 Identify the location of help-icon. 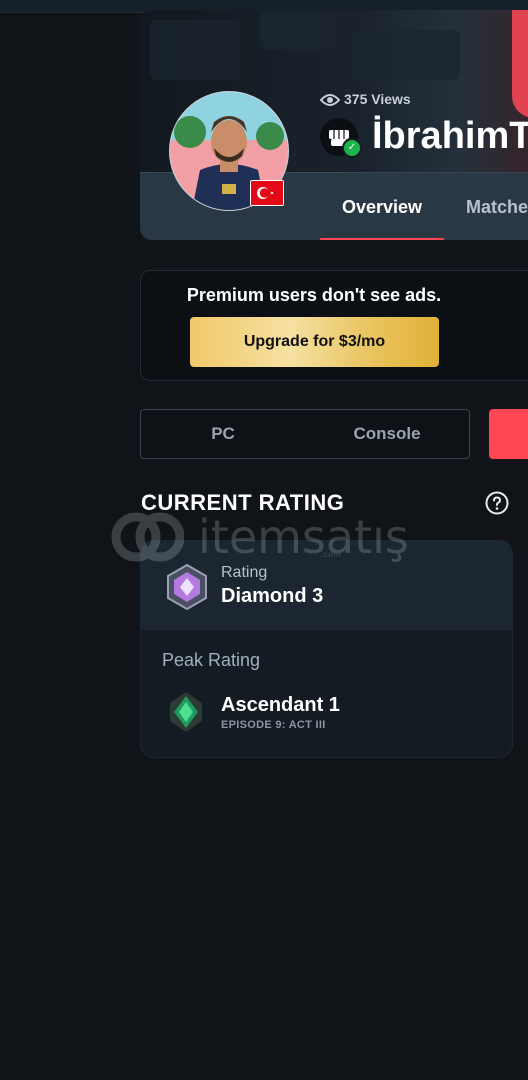
(497, 503).